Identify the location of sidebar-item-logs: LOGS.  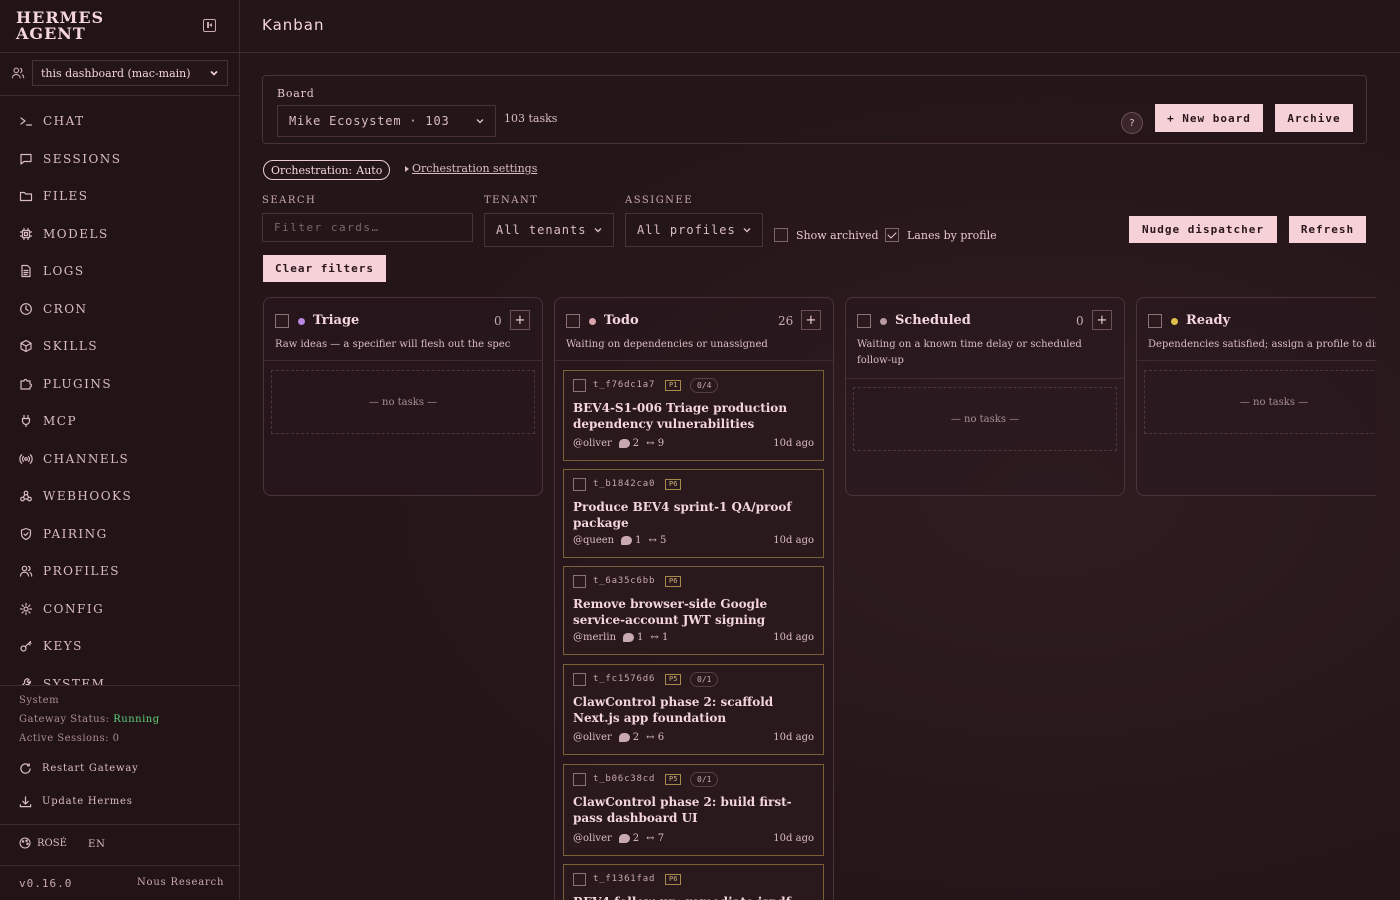
(119, 271).